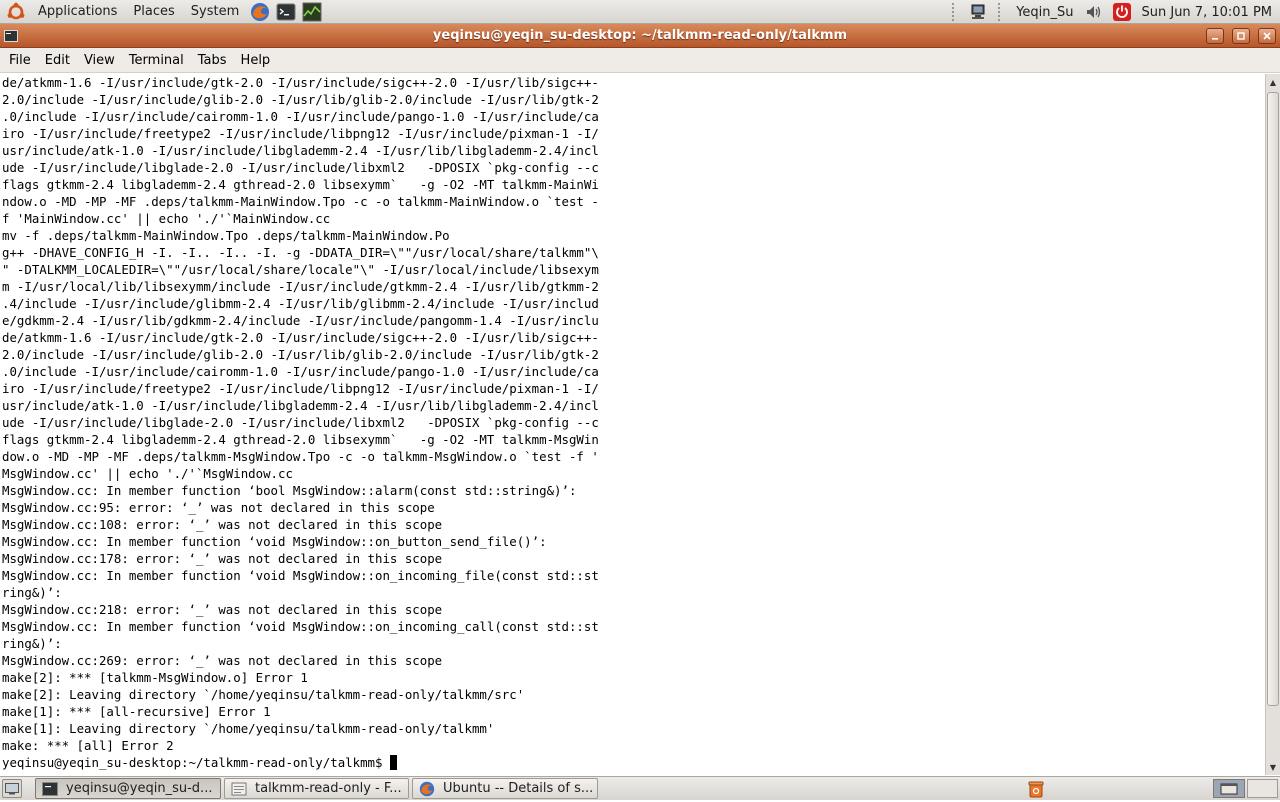 The width and height of the screenshot is (1280, 802). What do you see at coordinates (1044, 12) in the screenshot?
I see `user-switcher: Yeqin_Su` at bounding box center [1044, 12].